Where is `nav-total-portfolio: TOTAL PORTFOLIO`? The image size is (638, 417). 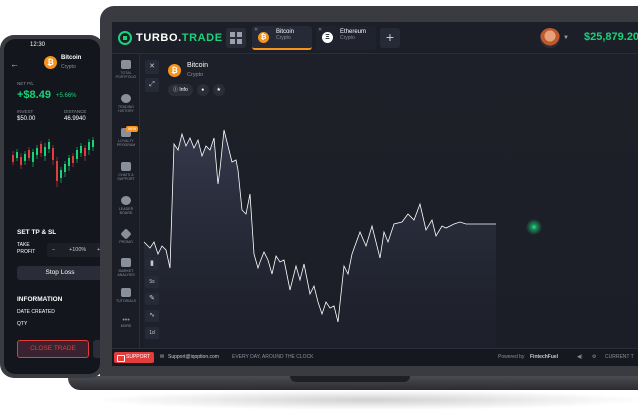 nav-total-portfolio: TOTAL PORTFOLIO is located at coordinates (126, 70).